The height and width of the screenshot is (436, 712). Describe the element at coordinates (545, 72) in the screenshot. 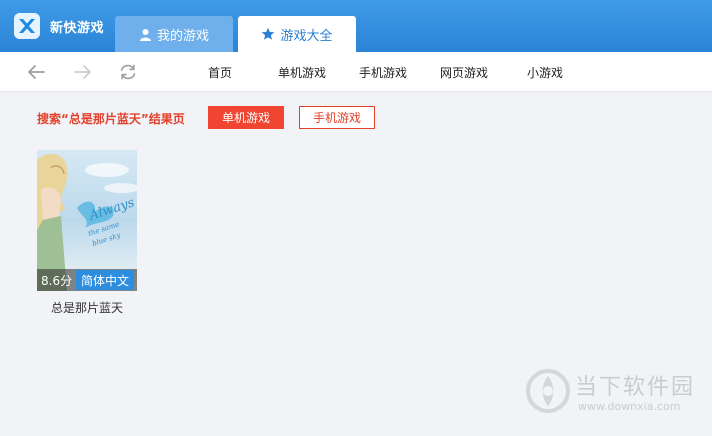

I see `nav-link-mini-games: 小游戏` at that location.